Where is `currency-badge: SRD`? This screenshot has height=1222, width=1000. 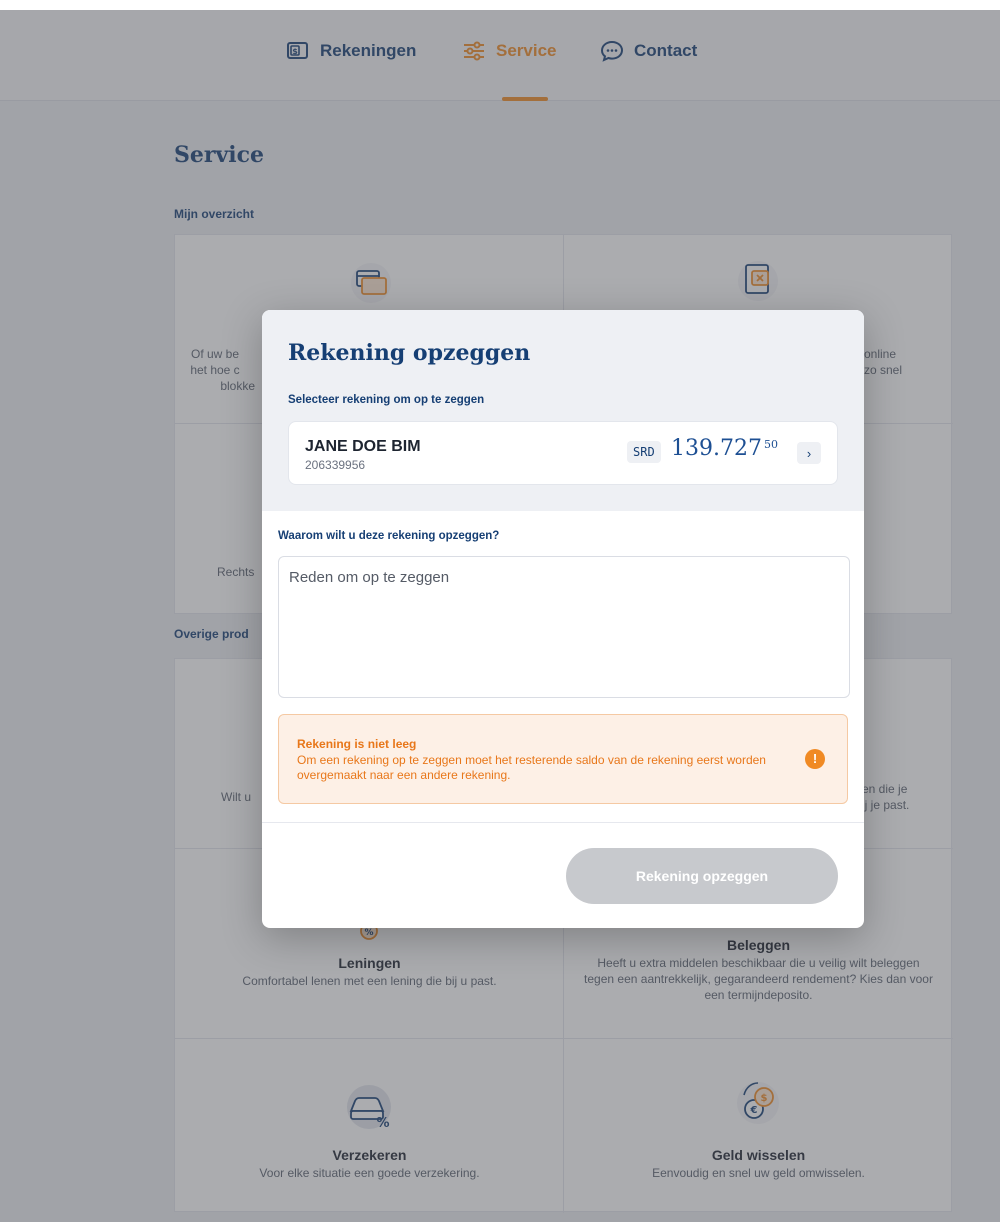
currency-badge: SRD is located at coordinates (644, 452).